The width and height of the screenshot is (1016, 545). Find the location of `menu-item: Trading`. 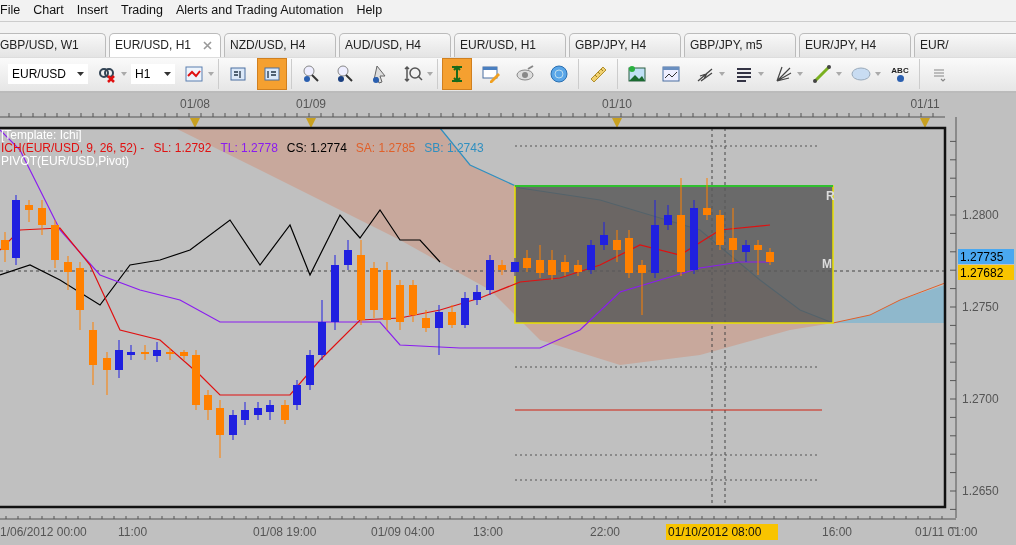

menu-item: Trading is located at coordinates (142, 9).